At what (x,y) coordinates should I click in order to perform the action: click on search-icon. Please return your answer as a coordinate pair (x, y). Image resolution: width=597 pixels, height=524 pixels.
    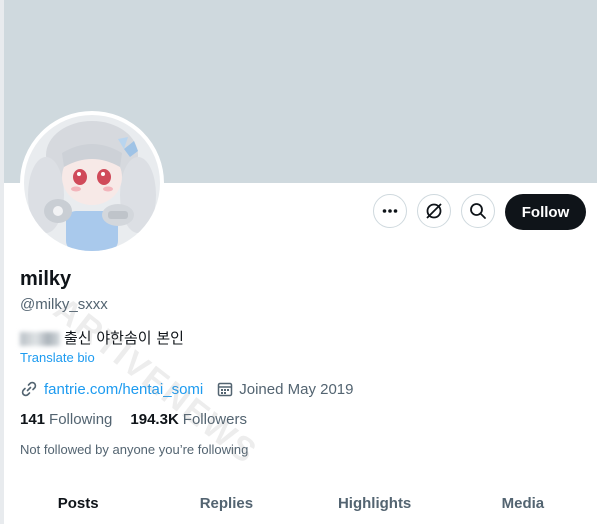
    Looking at the image, I should click on (478, 211).